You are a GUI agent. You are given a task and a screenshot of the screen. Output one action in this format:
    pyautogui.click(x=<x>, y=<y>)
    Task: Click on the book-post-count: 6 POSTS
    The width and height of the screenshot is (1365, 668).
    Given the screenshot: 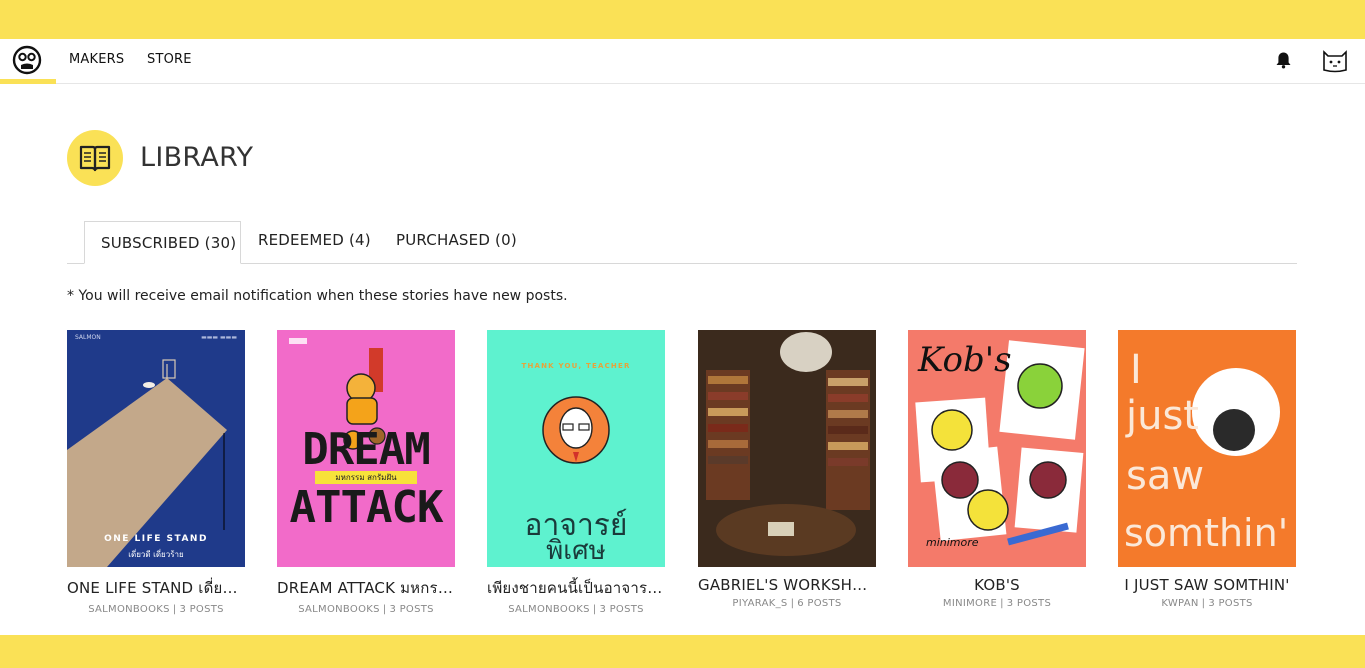 What is the action you would take?
    pyautogui.click(x=819, y=603)
    